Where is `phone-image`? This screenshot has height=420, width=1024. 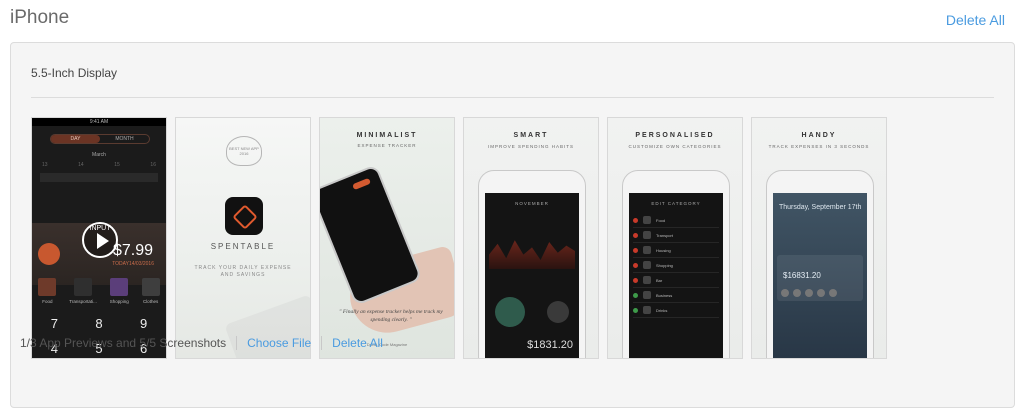
phone-image is located at coordinates (371, 235).